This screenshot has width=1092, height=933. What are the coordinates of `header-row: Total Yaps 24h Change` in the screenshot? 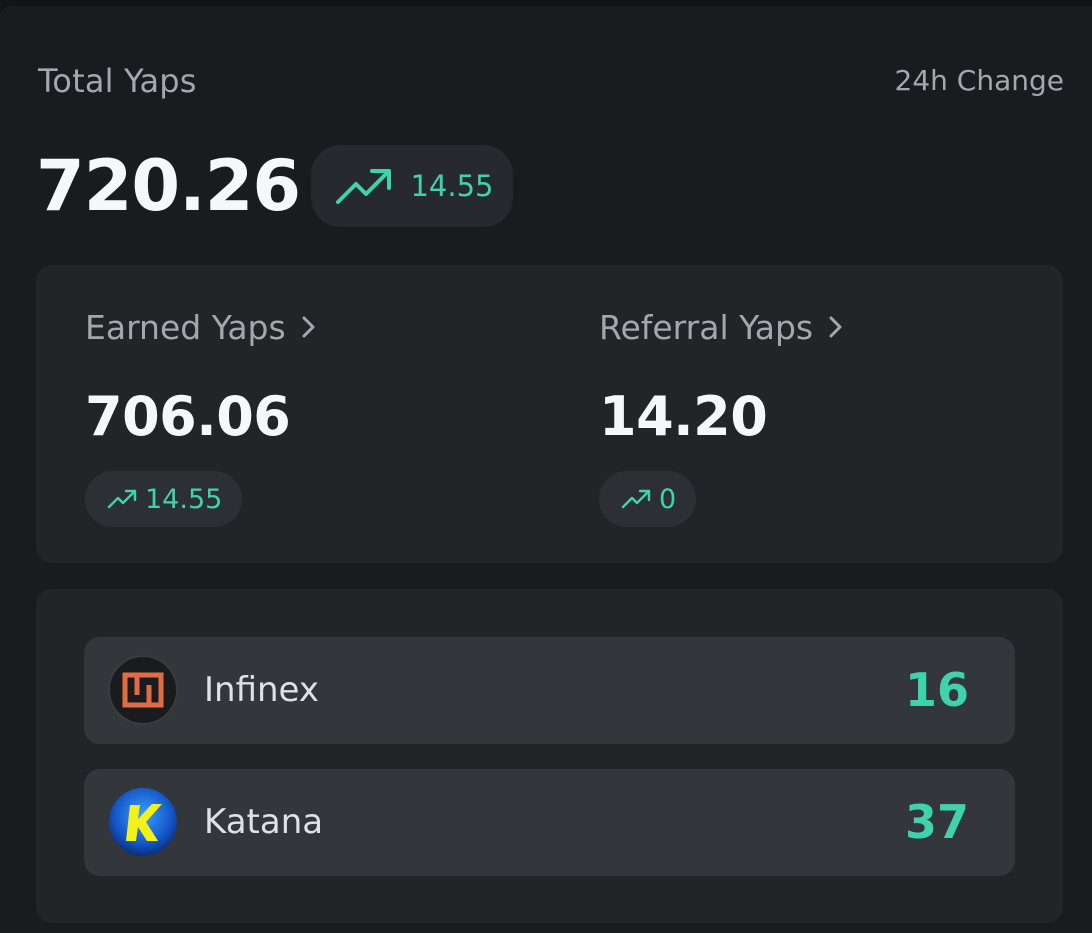 It's located at (551, 82).